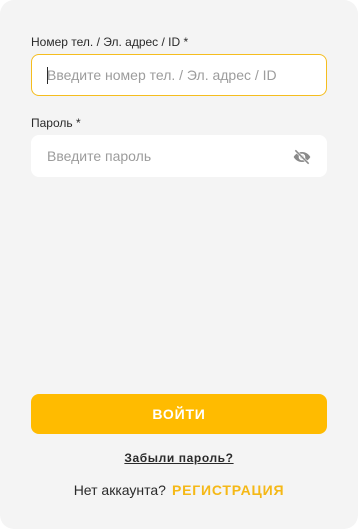 The image size is (358, 529). I want to click on forgot-password-link: Забыли пароль?, so click(178, 458).